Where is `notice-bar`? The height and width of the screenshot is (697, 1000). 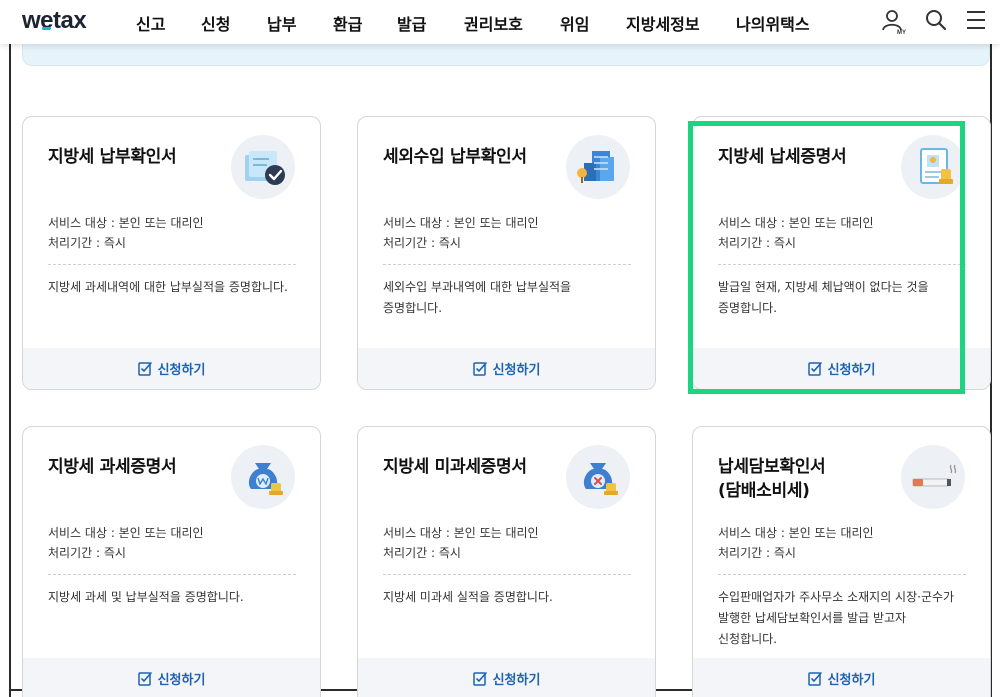 notice-bar is located at coordinates (506, 55).